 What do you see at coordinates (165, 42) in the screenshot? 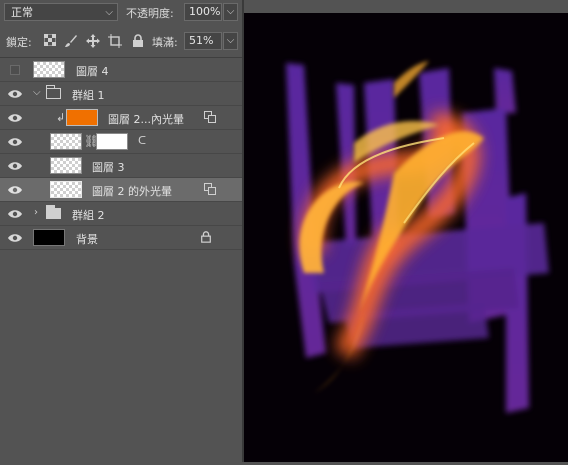
I see `fill-label: 填滿:` at bounding box center [165, 42].